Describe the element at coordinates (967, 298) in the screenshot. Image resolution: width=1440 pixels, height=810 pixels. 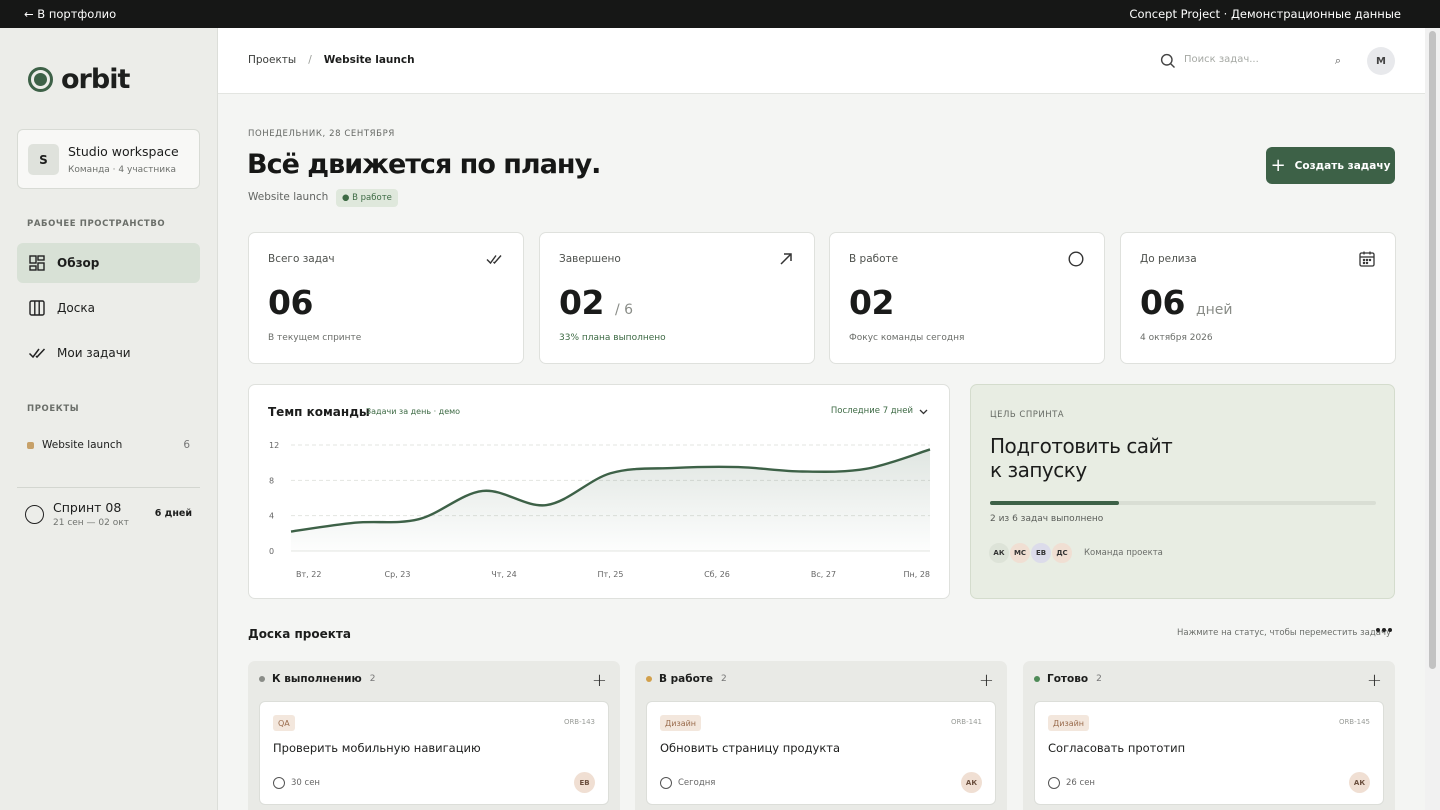
I see `kpi-in-progress: В работе 02 Фокус команды сегодня` at that location.